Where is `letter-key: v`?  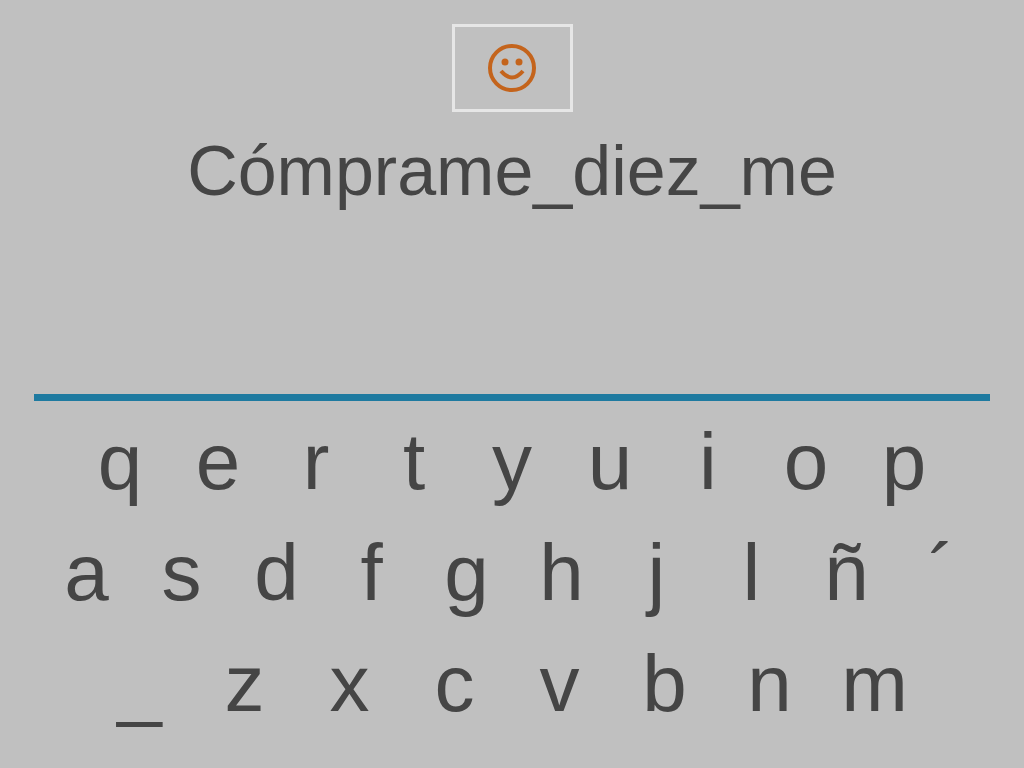 letter-key: v is located at coordinates (559, 683).